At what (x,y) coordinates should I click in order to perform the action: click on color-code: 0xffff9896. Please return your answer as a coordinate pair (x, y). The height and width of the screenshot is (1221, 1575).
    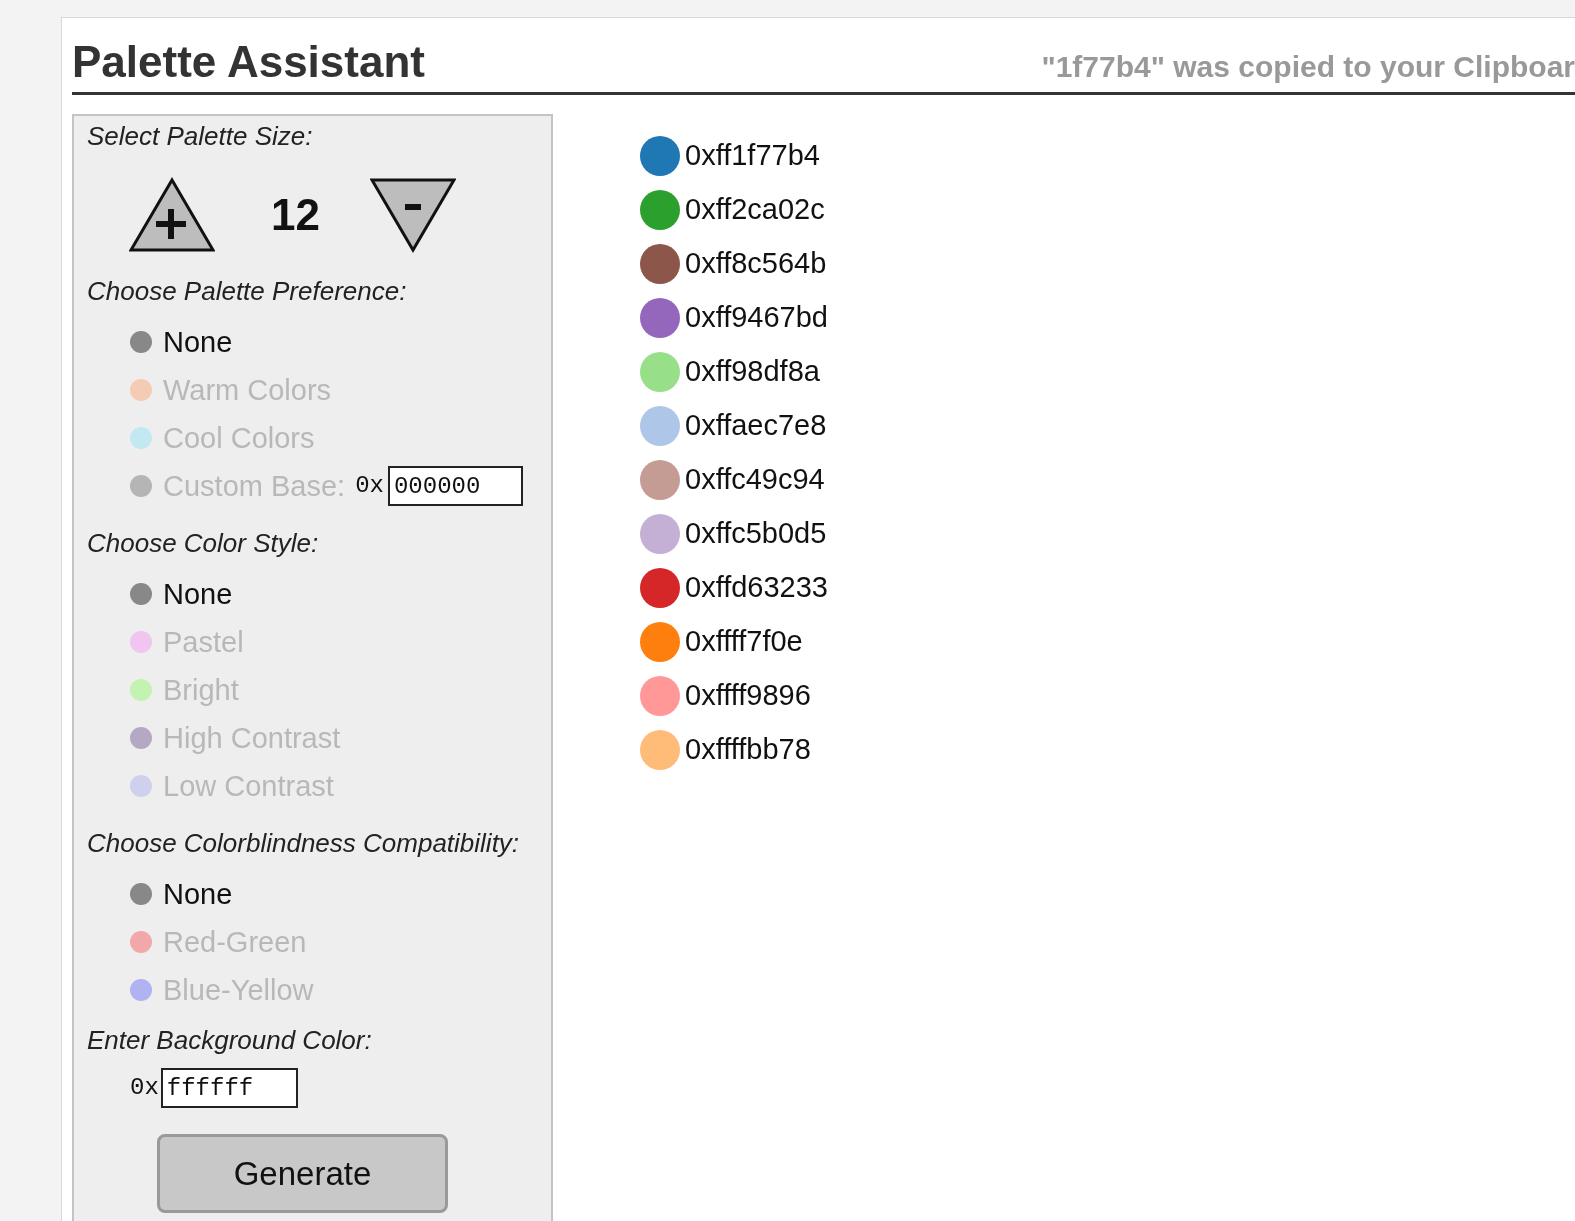
    Looking at the image, I should click on (748, 696).